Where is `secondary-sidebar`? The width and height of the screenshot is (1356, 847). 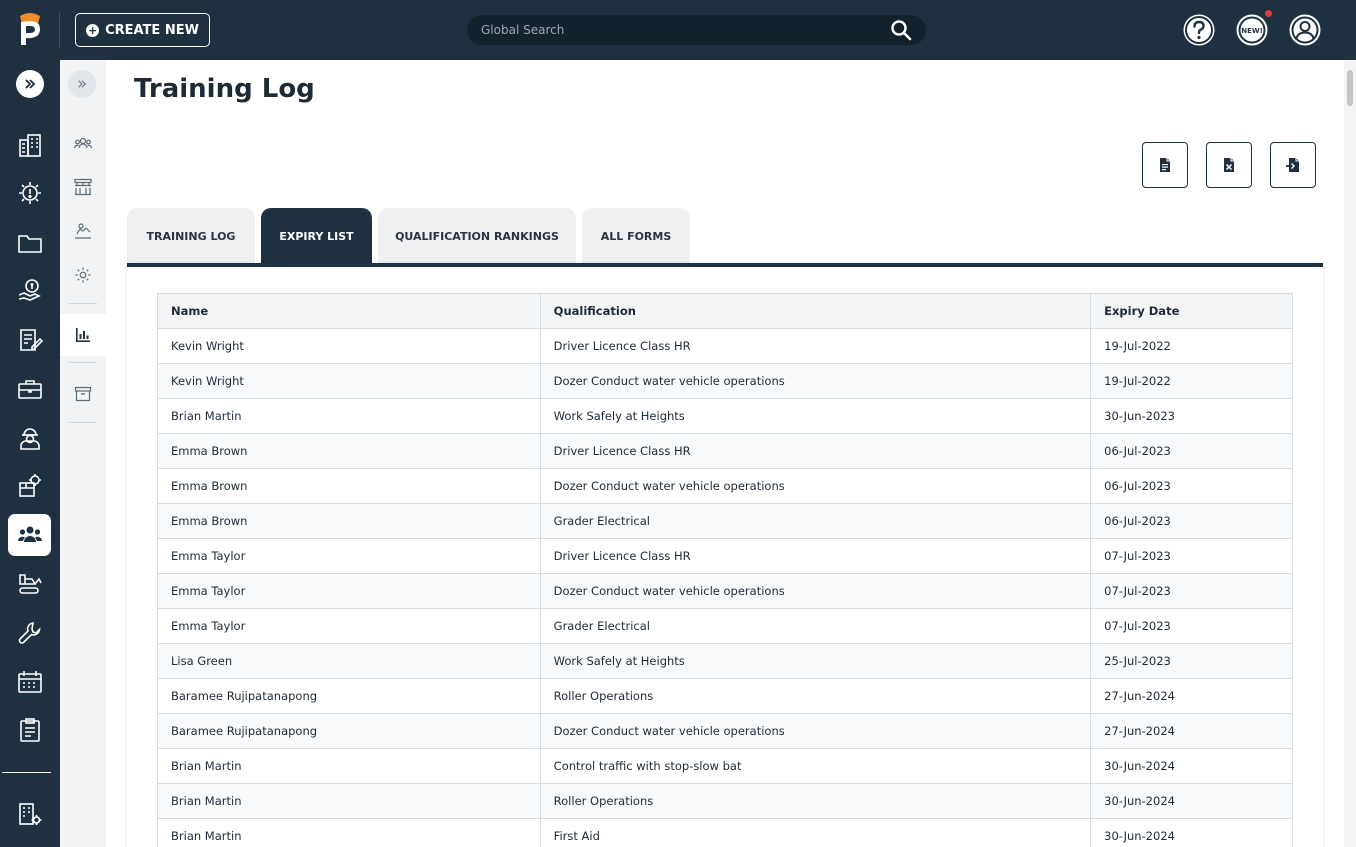
secondary-sidebar is located at coordinates (83, 453).